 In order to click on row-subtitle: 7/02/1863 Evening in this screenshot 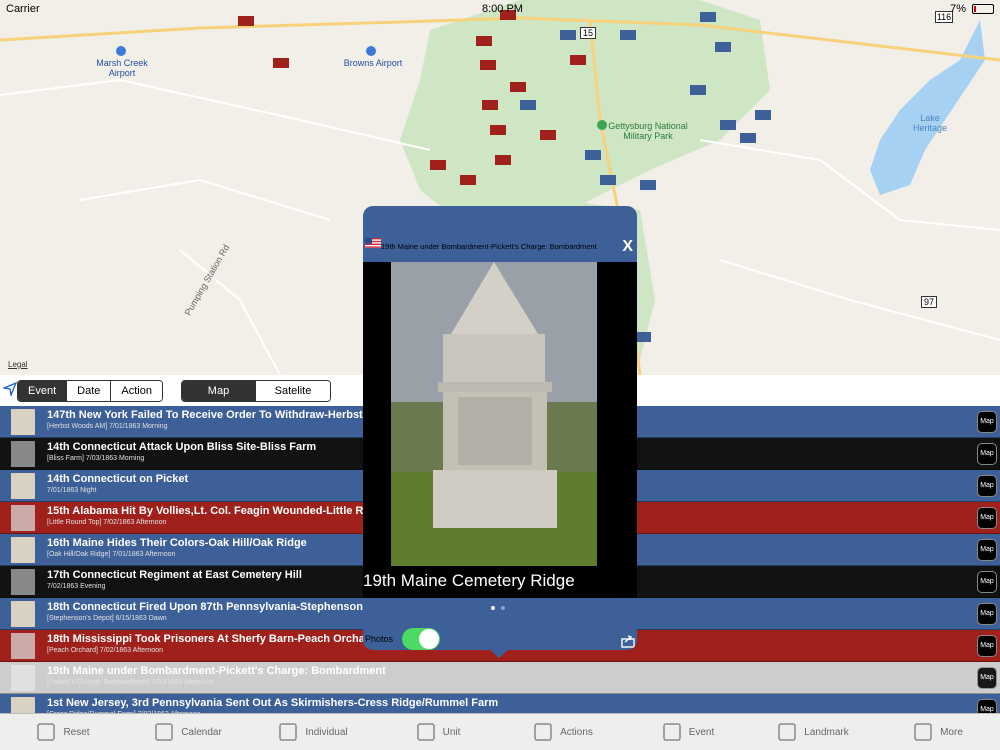, I will do `click(76, 586)`.